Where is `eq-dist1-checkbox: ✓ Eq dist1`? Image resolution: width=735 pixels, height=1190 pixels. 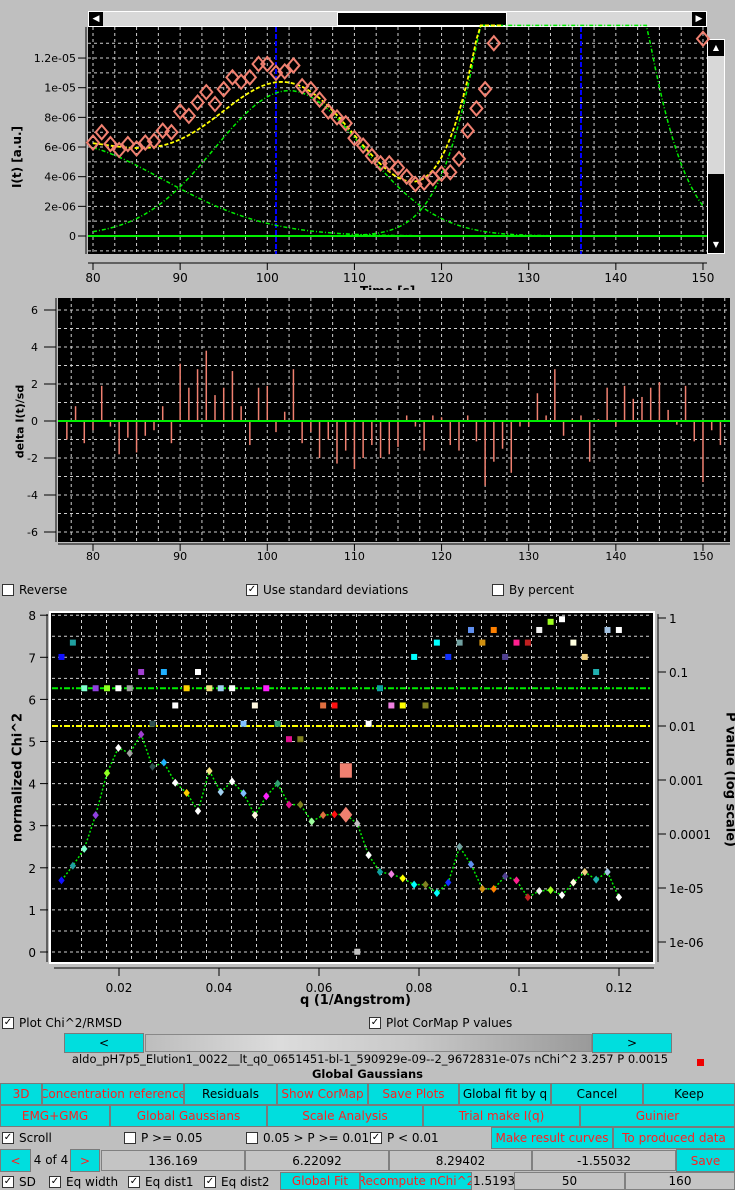 eq-dist1-checkbox: ✓ Eq dist1 is located at coordinates (161, 1182).